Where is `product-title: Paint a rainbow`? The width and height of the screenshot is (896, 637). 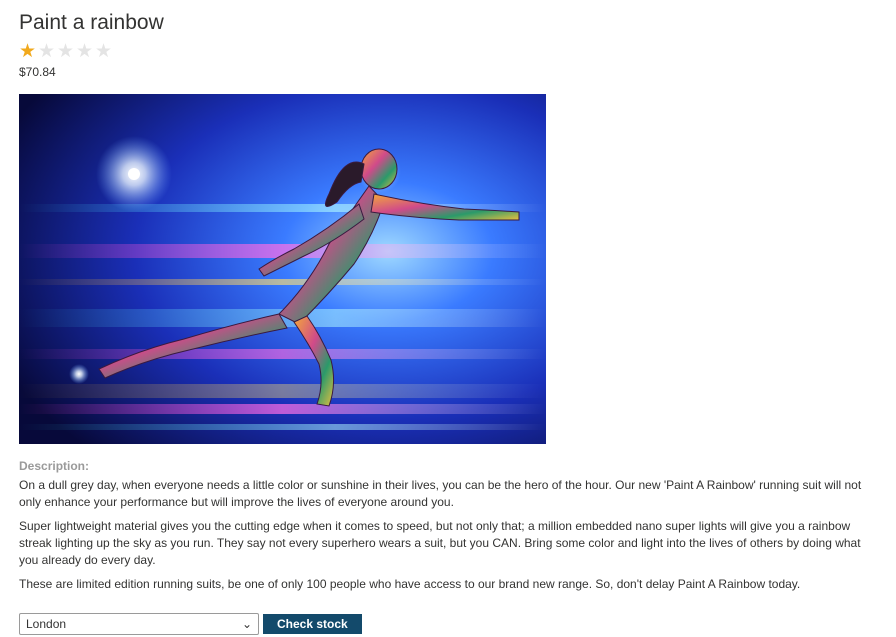 product-title: Paint a rainbow is located at coordinates (91, 22).